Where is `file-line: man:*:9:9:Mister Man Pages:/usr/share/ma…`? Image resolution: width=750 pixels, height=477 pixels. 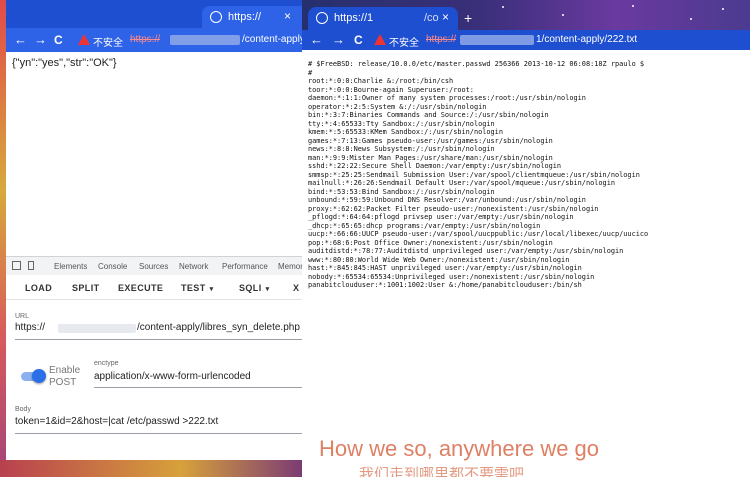 file-line: man:*:9:9:Mister Man Pages:/usr/share/ma… is located at coordinates (430, 157).